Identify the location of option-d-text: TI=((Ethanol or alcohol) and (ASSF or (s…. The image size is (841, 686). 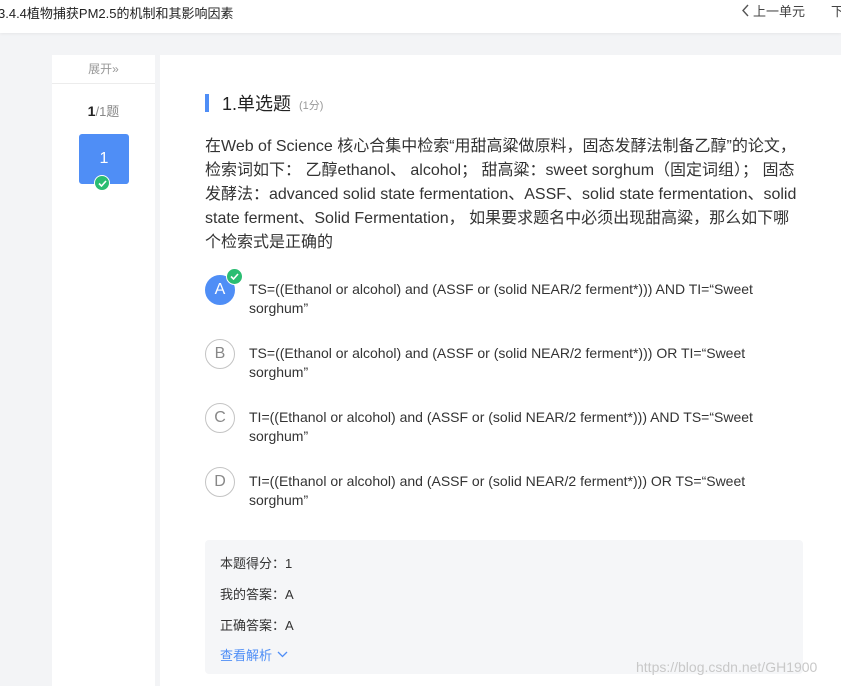
(497, 490).